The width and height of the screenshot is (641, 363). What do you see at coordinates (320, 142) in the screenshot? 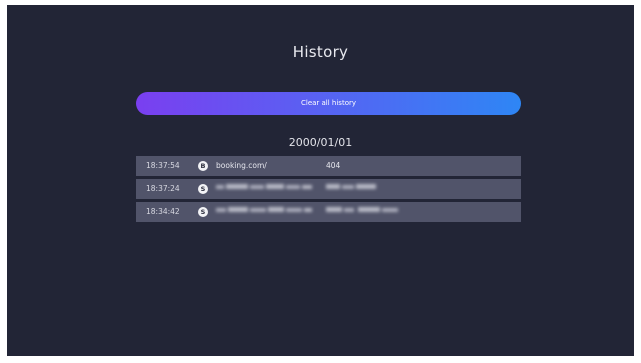
I see `date-group-header: 2000/01/01` at bounding box center [320, 142].